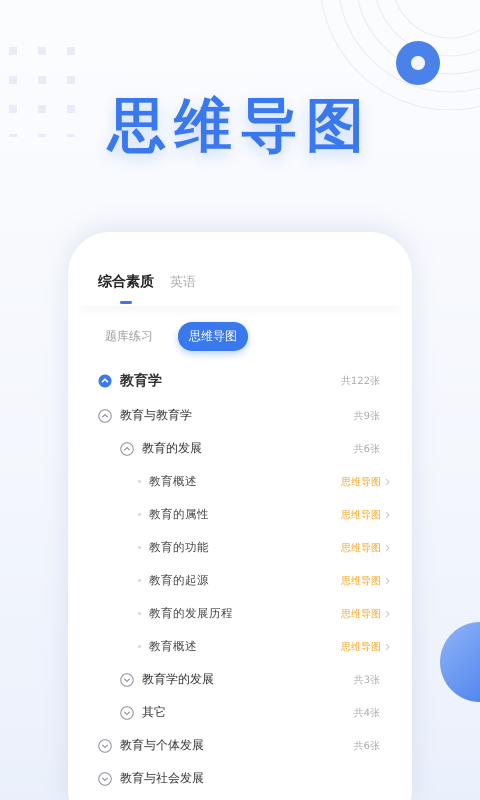 The width and height of the screenshot is (480, 800). Describe the element at coordinates (213, 336) in the screenshot. I see `segment-button: 思维导图` at that location.